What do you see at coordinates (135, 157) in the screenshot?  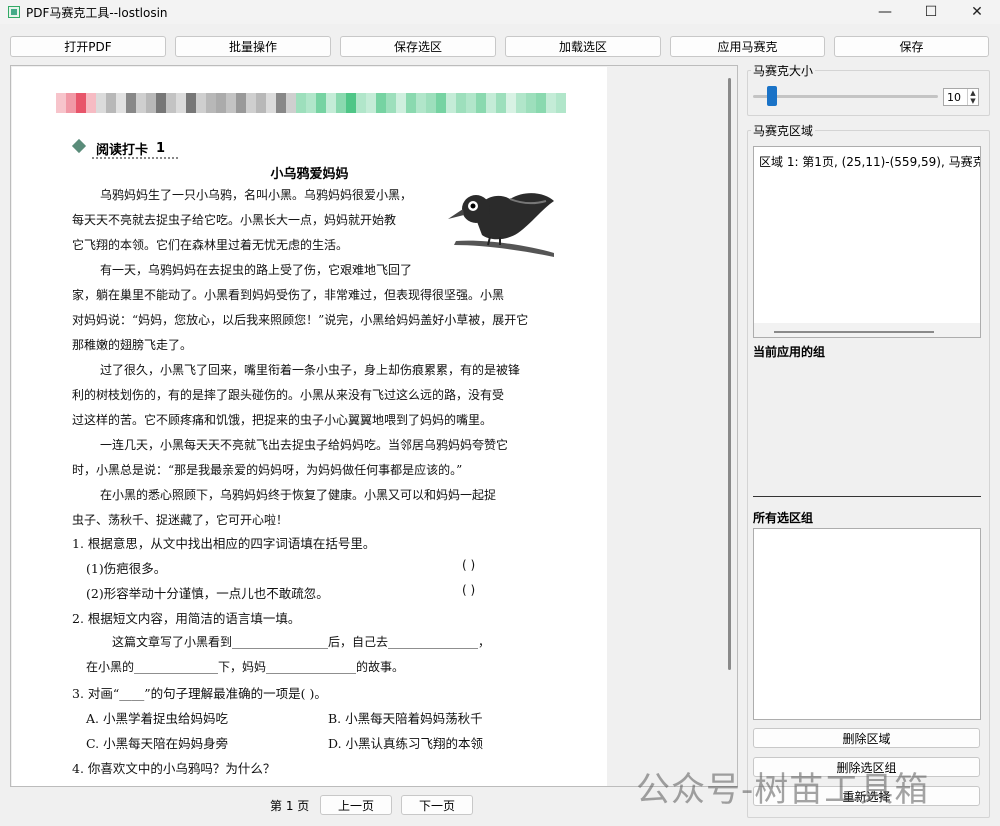 I see `heading-underline` at bounding box center [135, 157].